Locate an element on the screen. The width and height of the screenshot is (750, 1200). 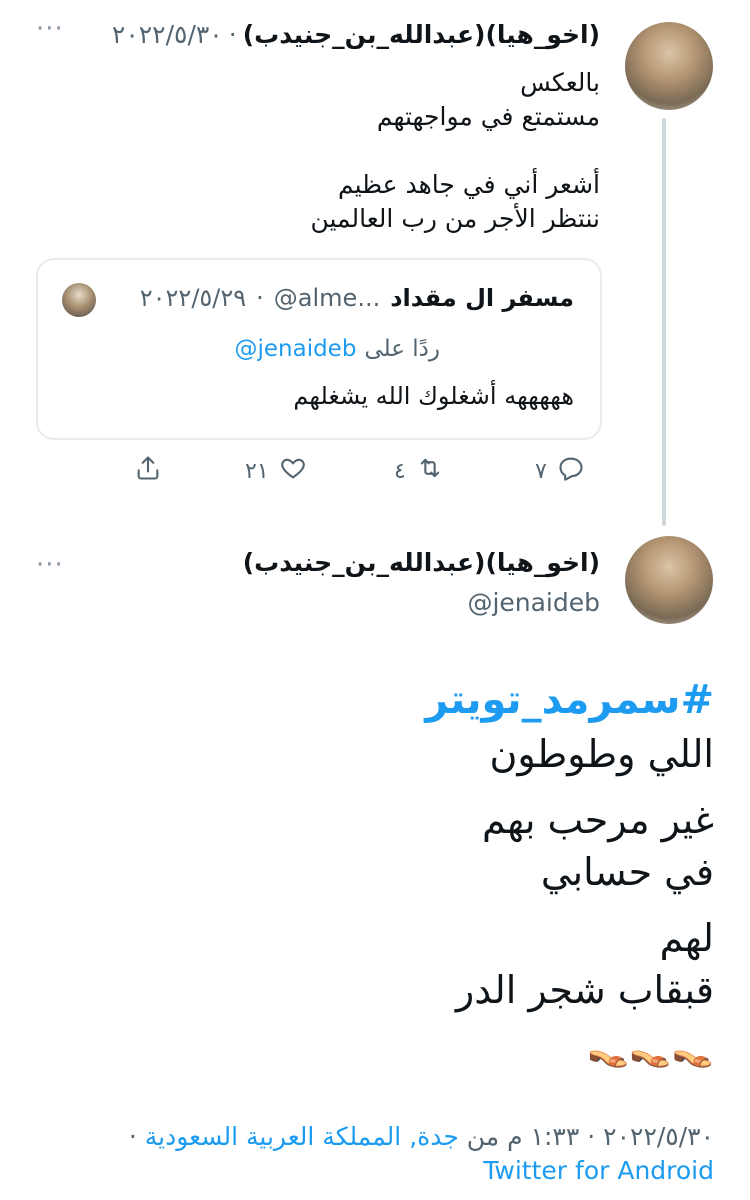
quoted-tweet-header: مسفر ال مقداد @alme... · ٢٠٢٢/٥/٢٩ is located at coordinates (339, 298).